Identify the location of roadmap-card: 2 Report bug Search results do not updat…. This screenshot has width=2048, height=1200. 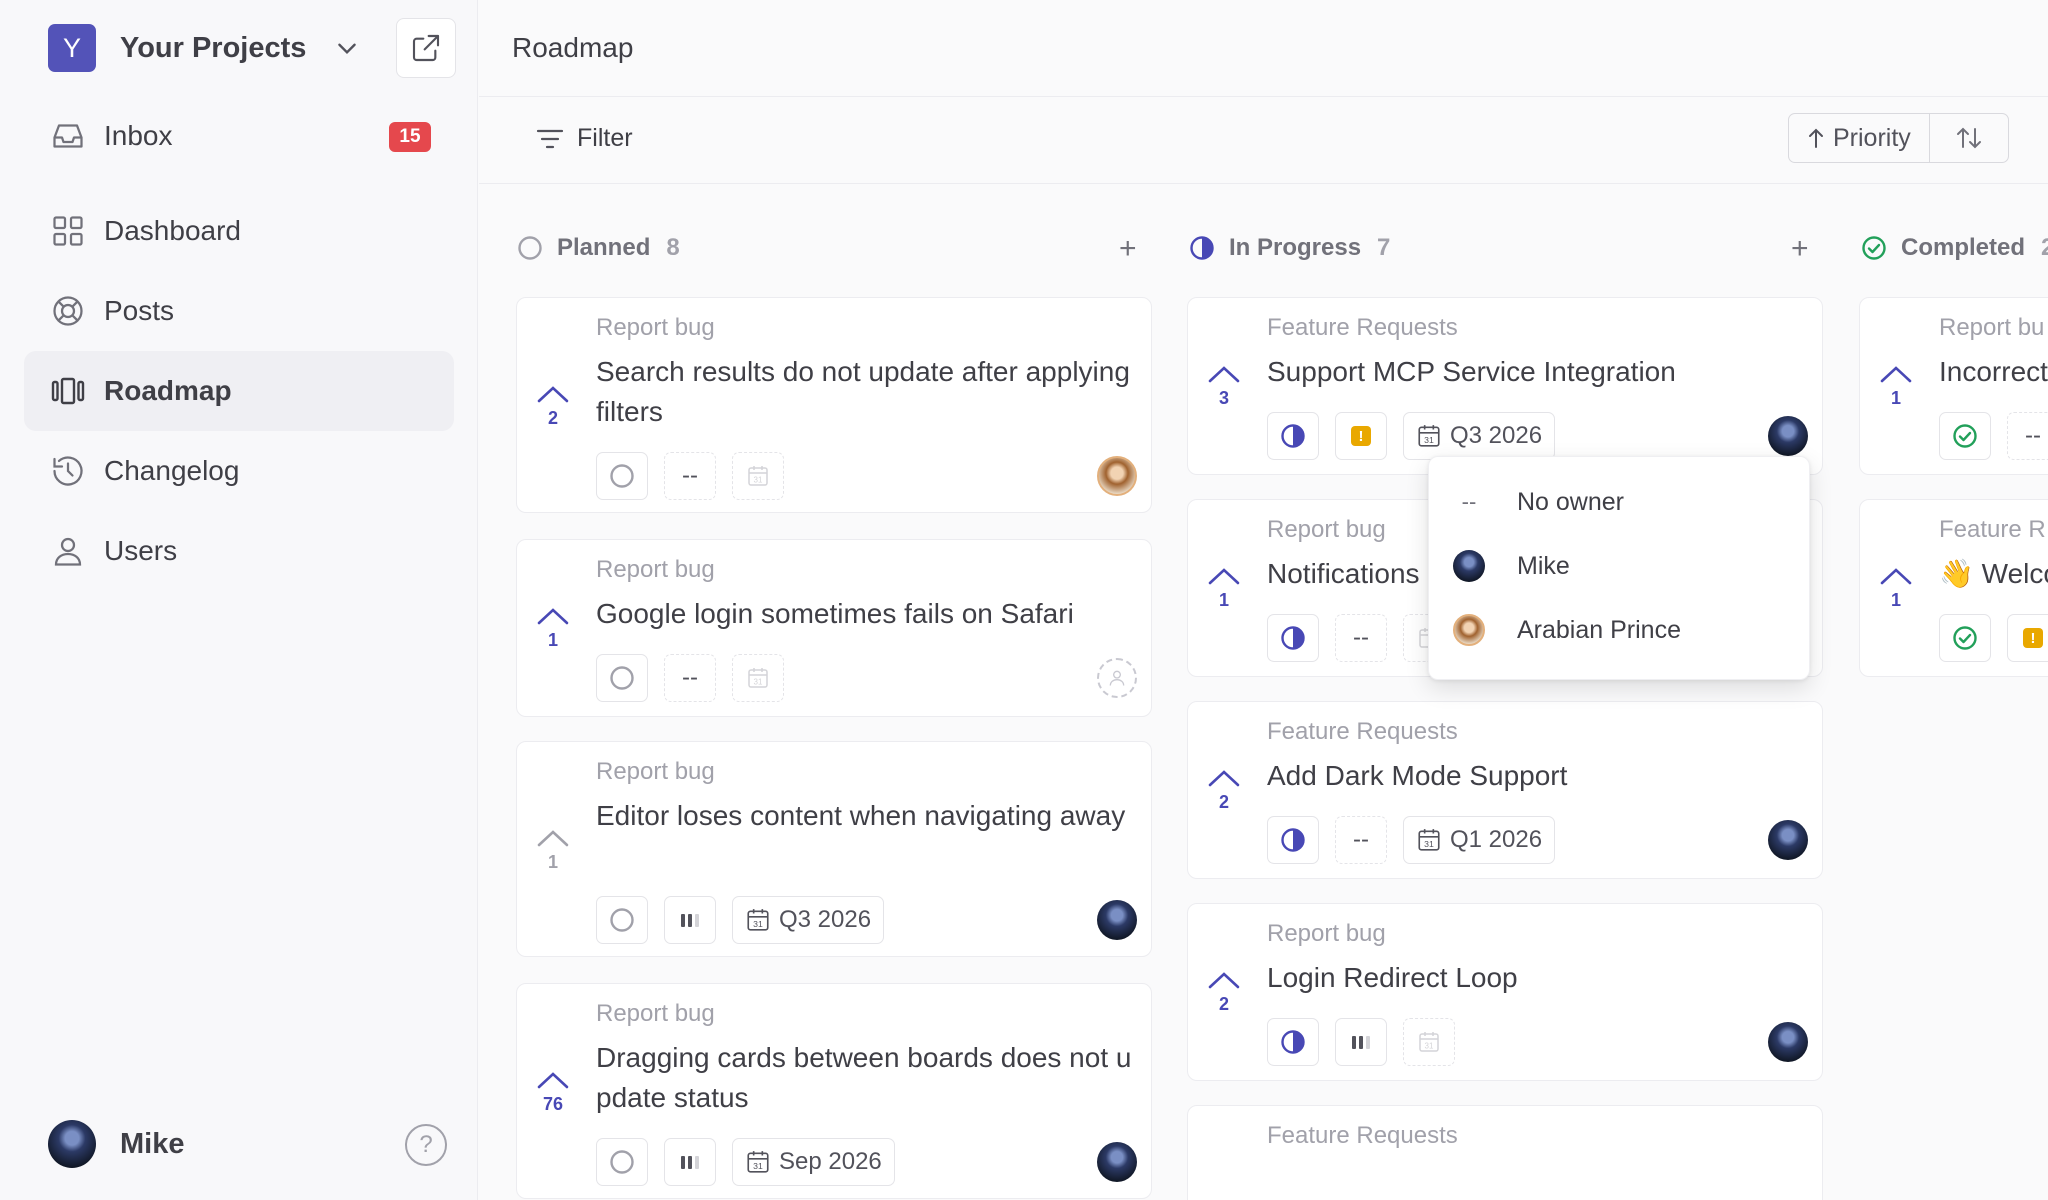
(834, 405).